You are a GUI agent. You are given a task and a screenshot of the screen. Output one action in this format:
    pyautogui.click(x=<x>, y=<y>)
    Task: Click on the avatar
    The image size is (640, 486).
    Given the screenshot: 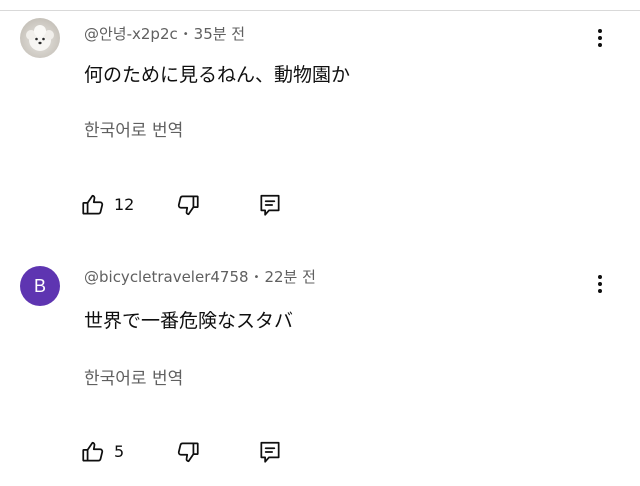 What is the action you would take?
    pyautogui.click(x=40, y=38)
    